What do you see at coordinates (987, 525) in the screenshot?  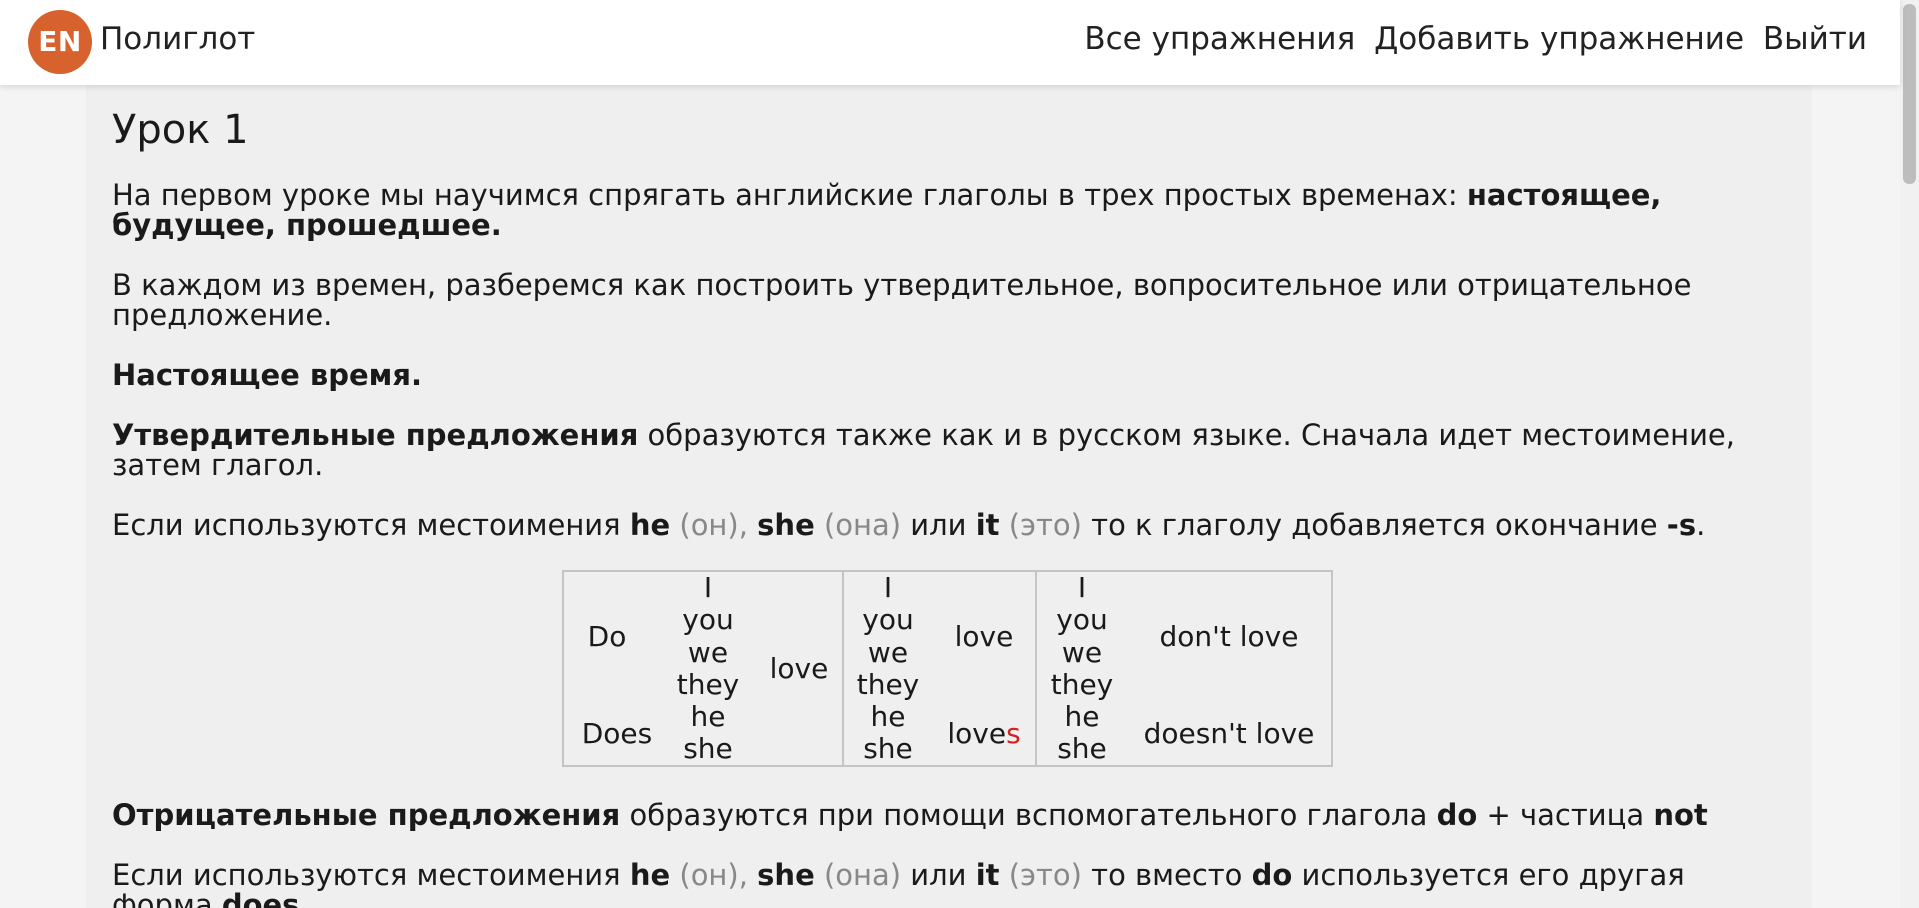 I see `rule1-it: it` at bounding box center [987, 525].